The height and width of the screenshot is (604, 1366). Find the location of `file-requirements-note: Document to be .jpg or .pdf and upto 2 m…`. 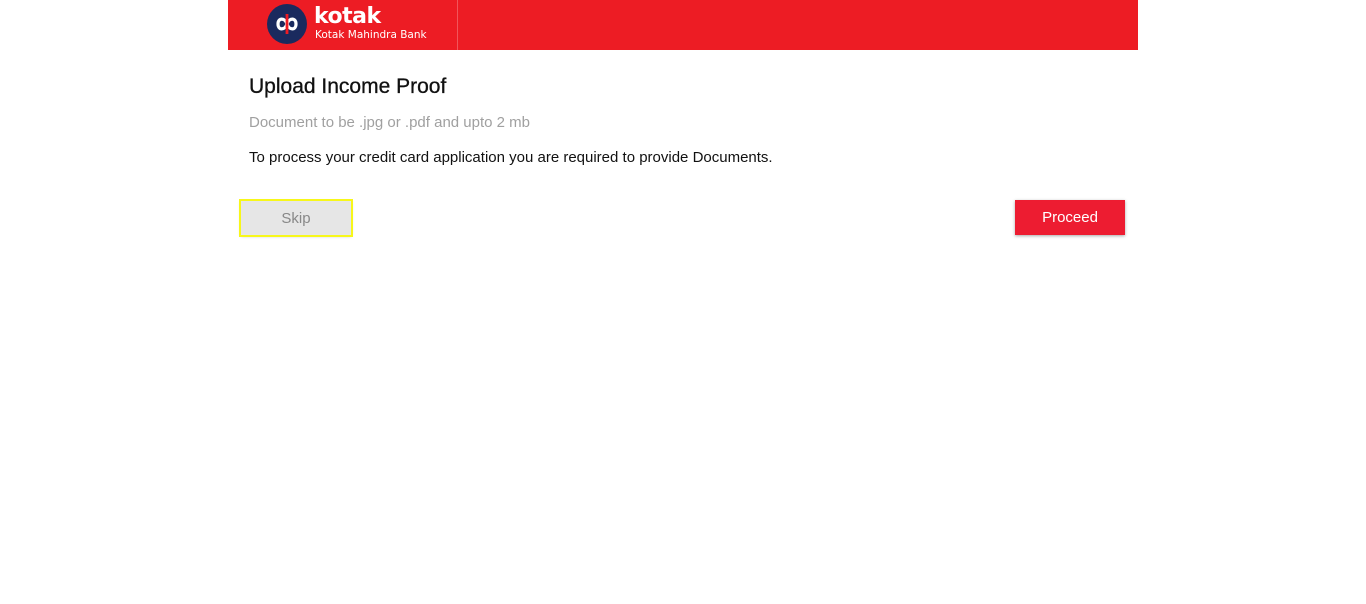

file-requirements-note: Document to be .jpg or .pdf and upto 2 m… is located at coordinates (390, 122).